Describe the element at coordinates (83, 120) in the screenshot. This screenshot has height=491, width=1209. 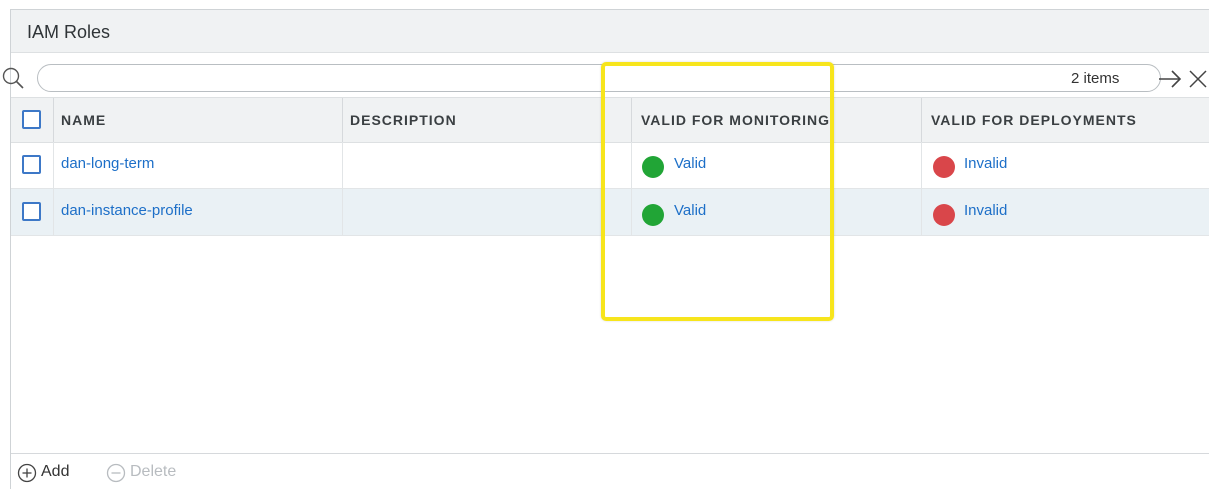
I see `column-header-name: NAME` at that location.